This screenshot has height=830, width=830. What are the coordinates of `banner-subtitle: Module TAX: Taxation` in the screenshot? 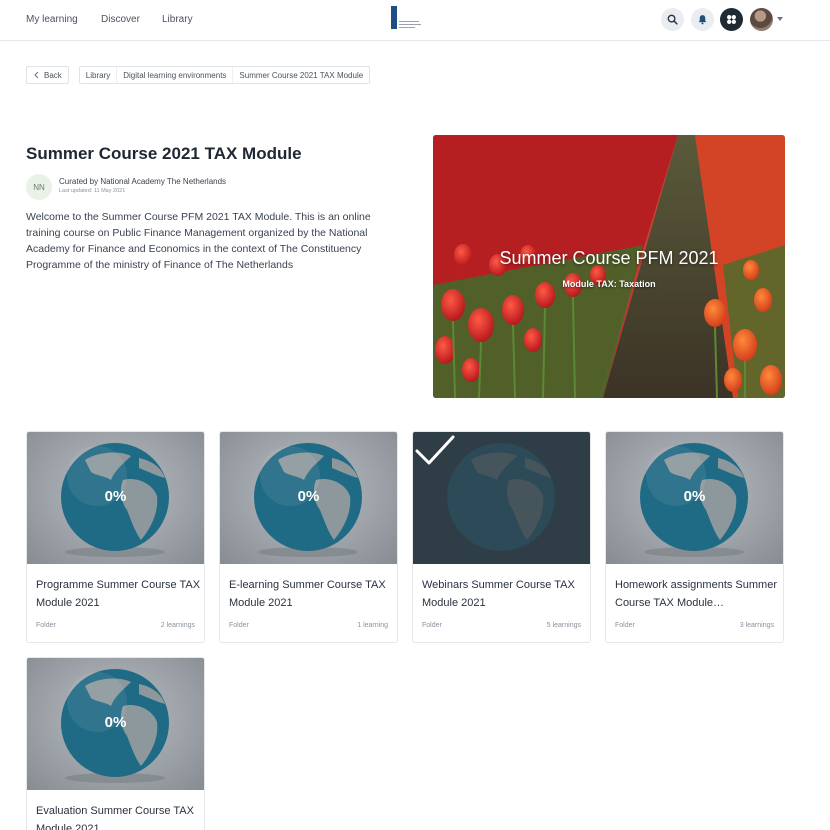 It's located at (609, 284).